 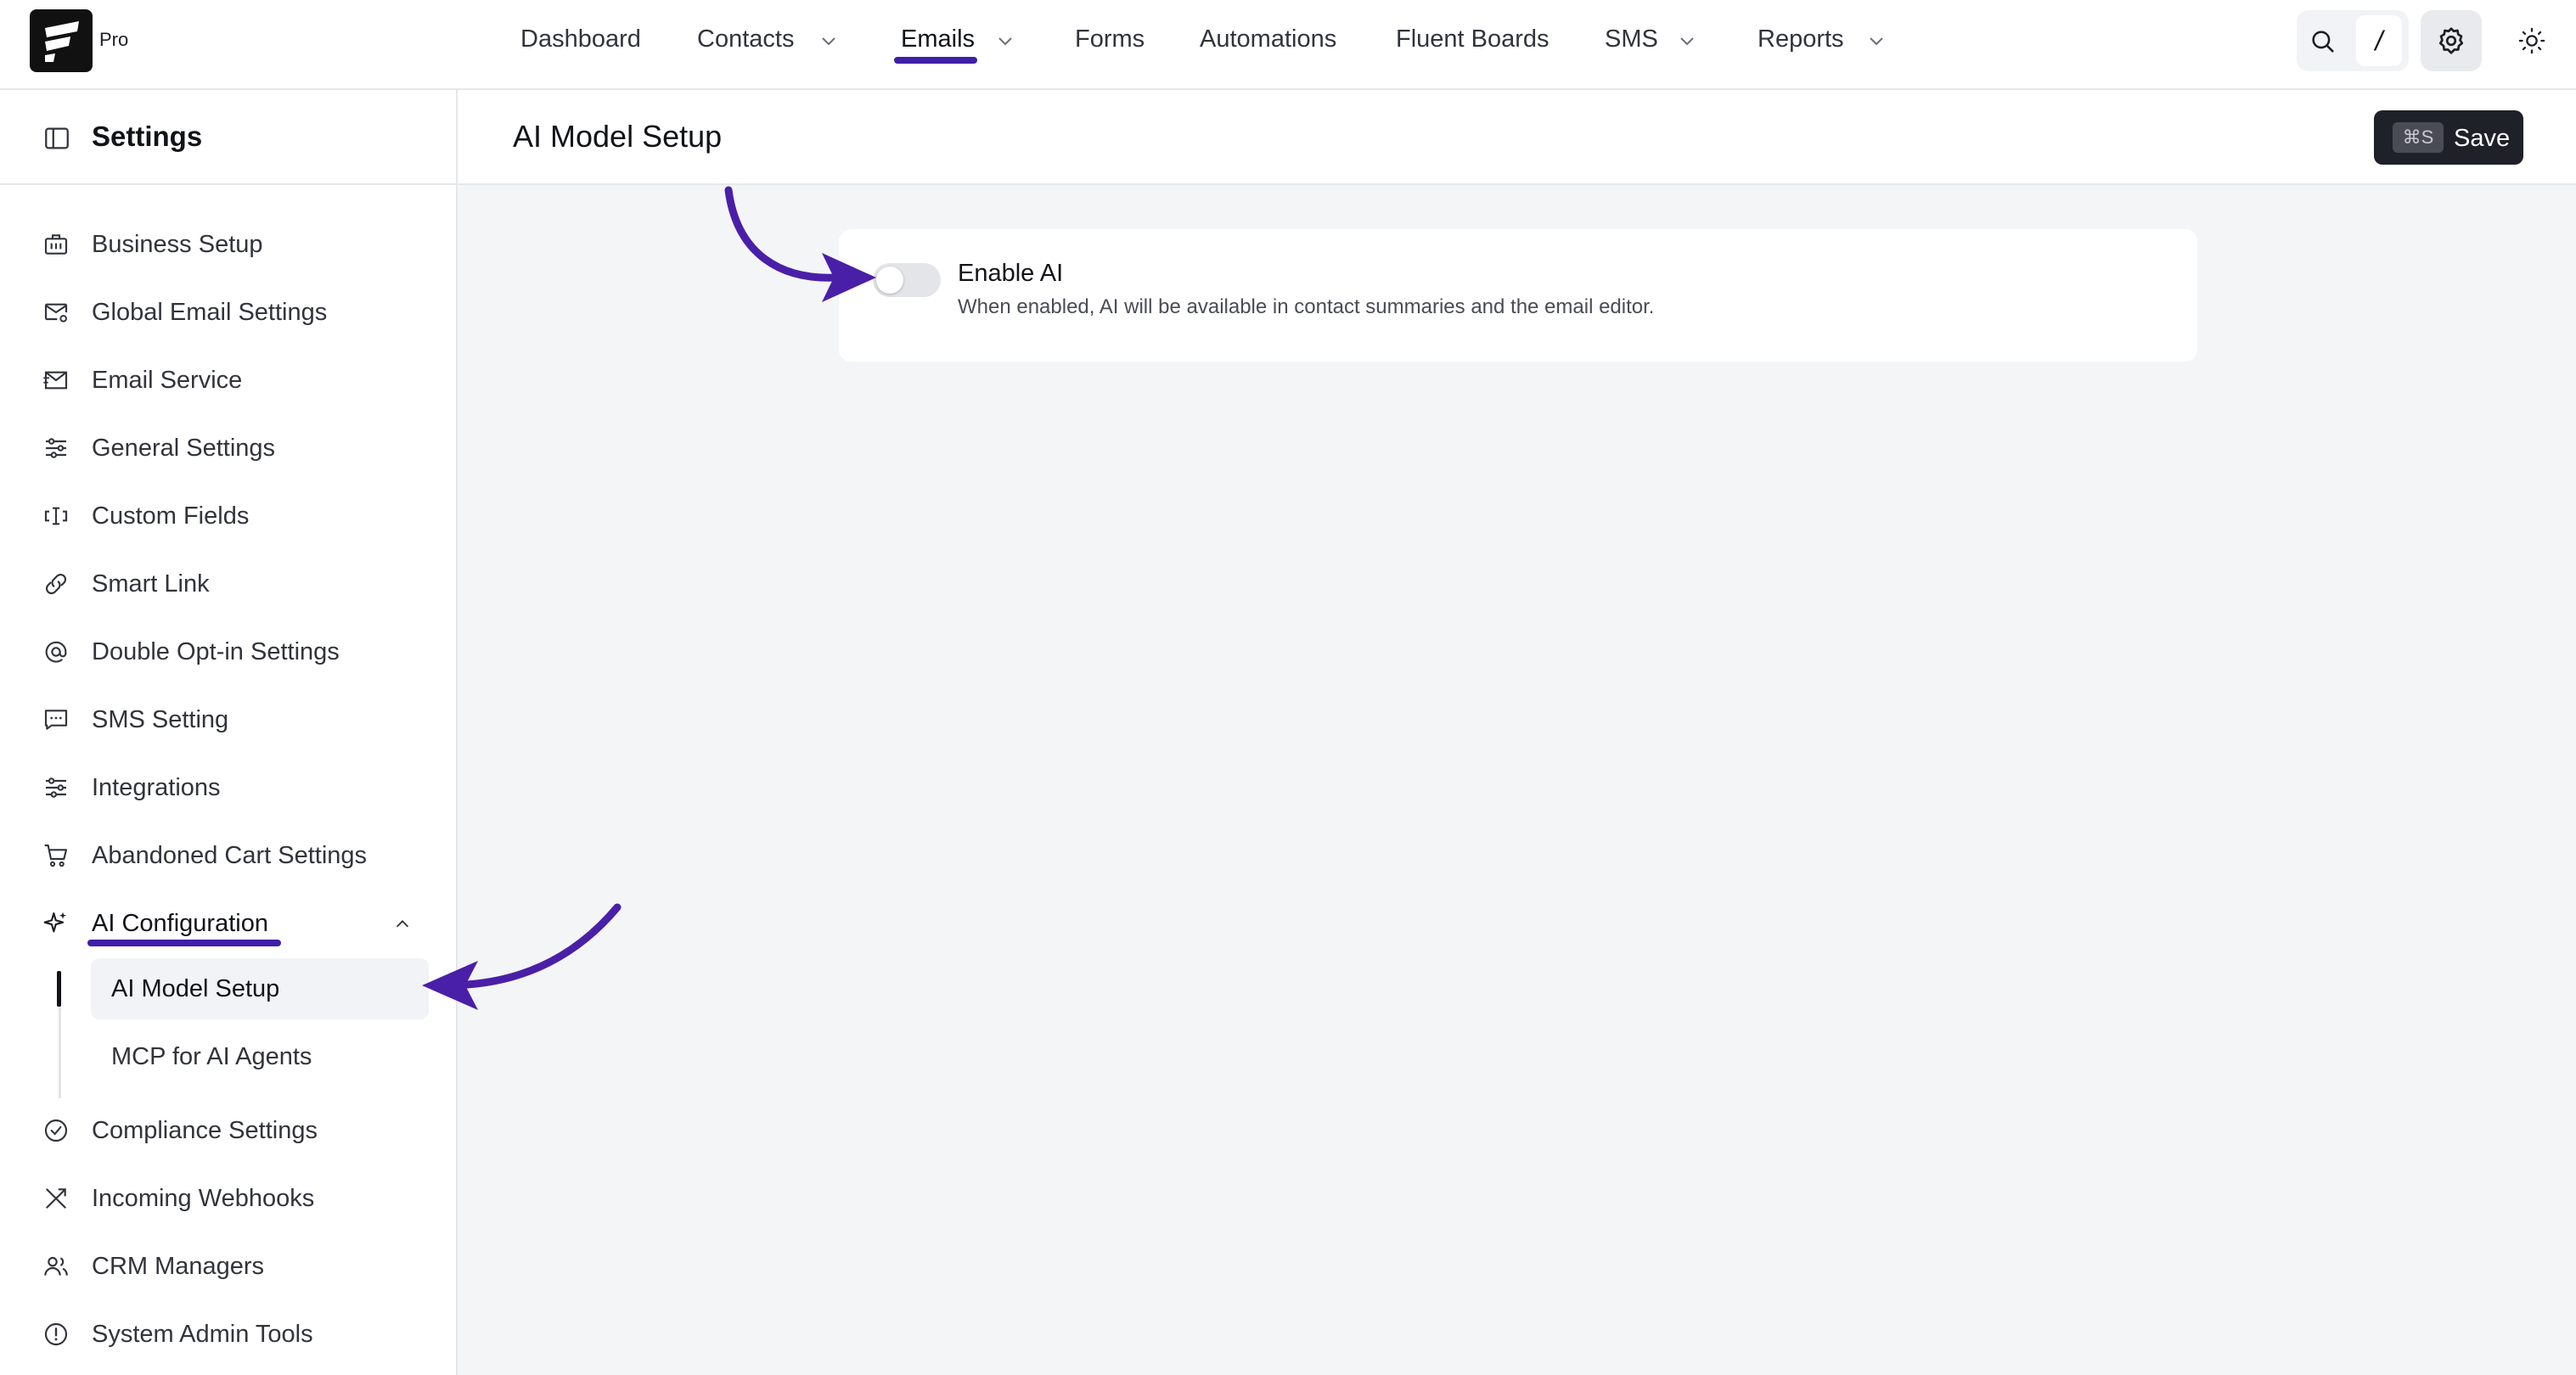 I want to click on sidebar-item-sms-setting: SMS Setting, so click(x=237, y=720).